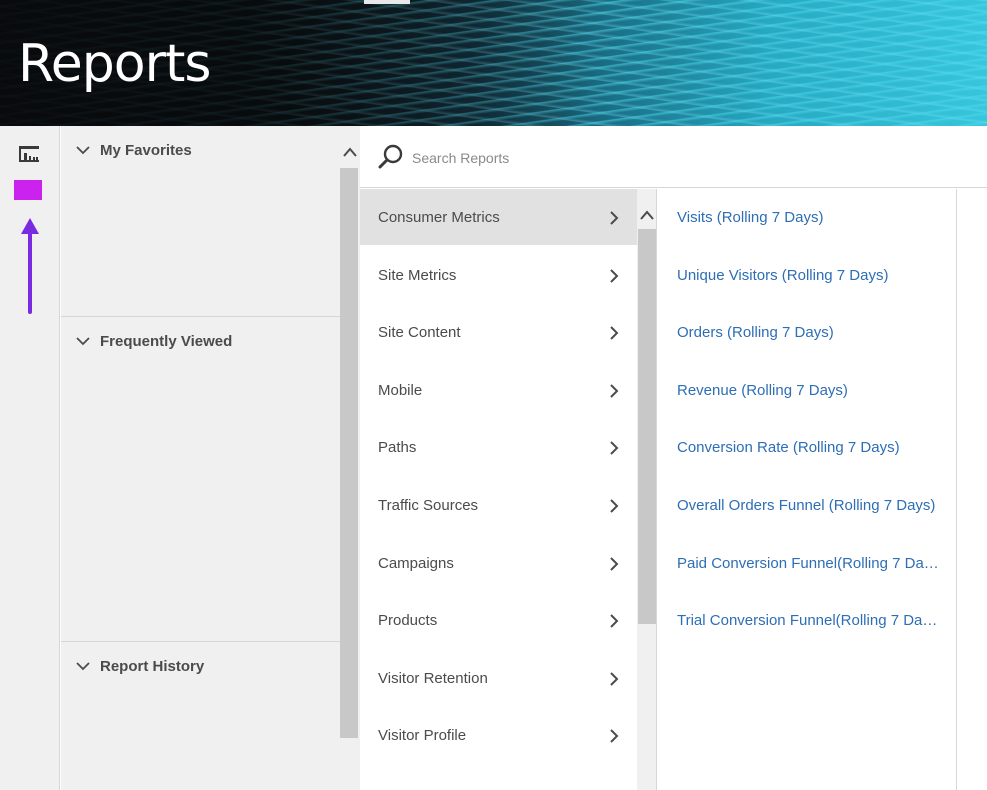  What do you see at coordinates (387, 2) in the screenshot?
I see `top-nav-indicator` at bounding box center [387, 2].